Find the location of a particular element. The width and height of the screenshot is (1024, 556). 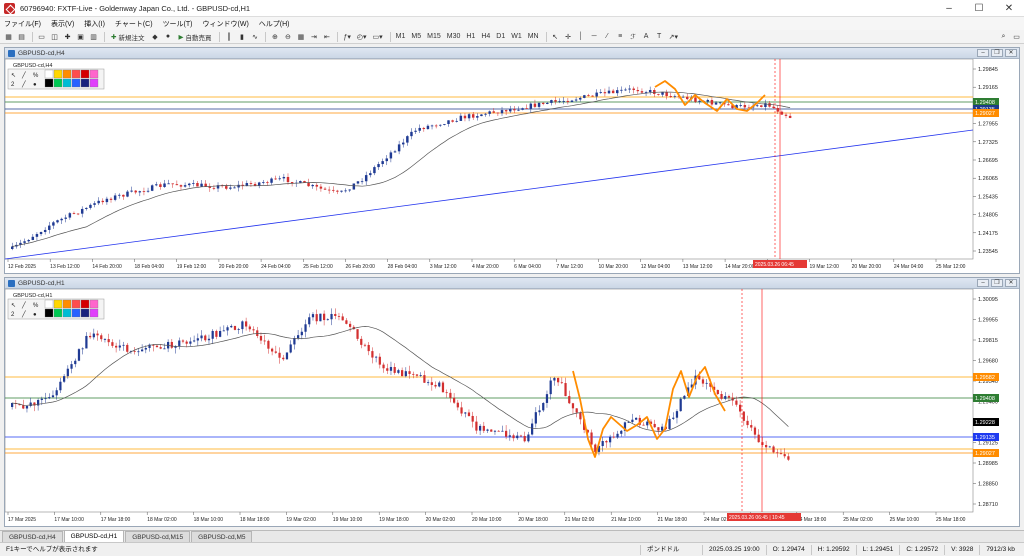

profiles-icon: ▤ is located at coordinates (21, 36).